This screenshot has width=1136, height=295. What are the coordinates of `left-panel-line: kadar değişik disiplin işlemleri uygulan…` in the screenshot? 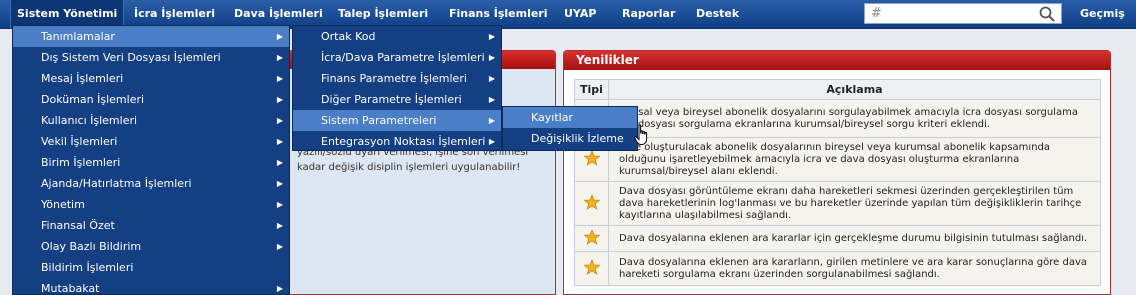 It's located at (409, 167).